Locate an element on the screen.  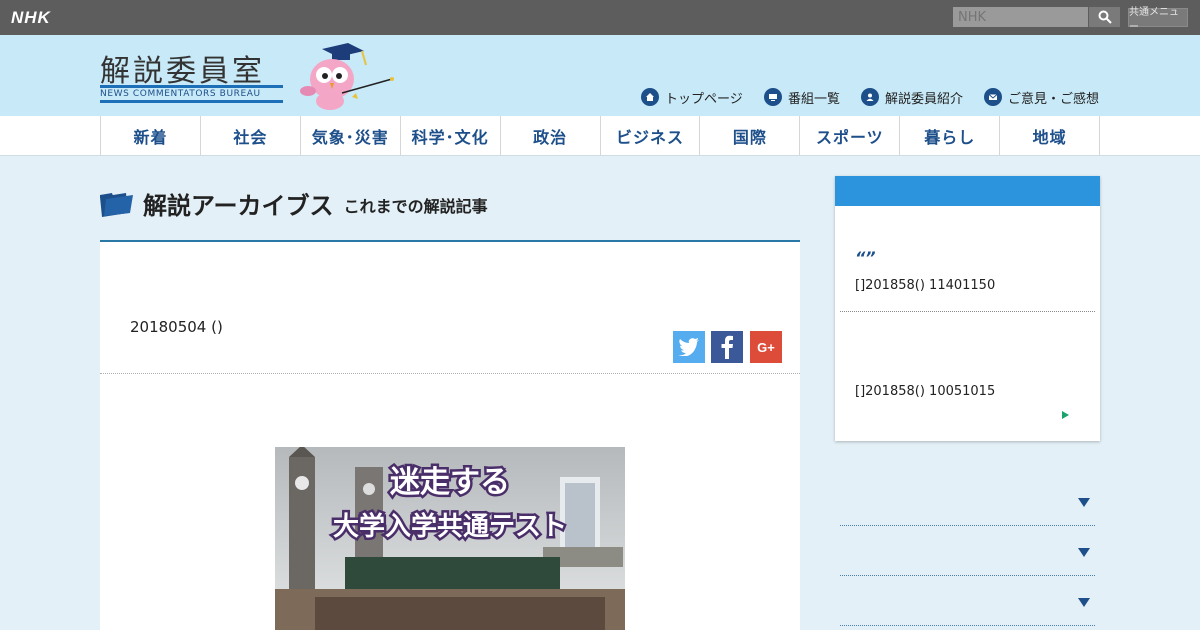
page-title: 解説アーカイブス is located at coordinates (238, 205).